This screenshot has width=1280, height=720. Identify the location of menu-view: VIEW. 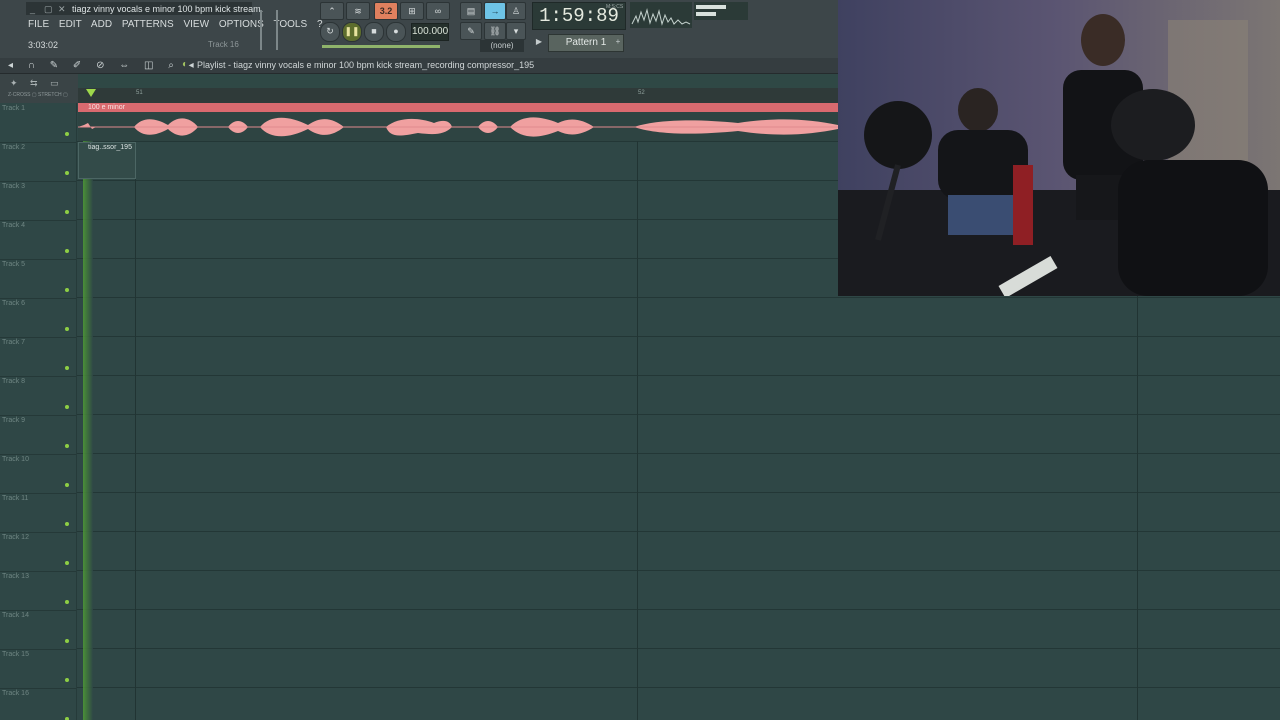
(196, 24).